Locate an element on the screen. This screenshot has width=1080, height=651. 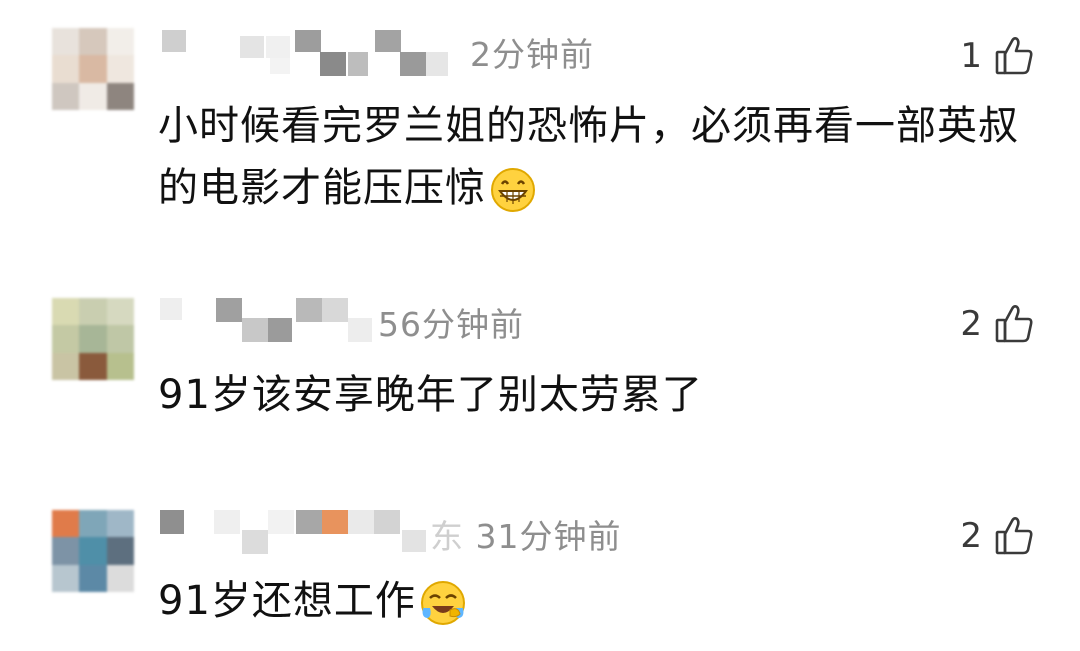
comment-text: 91岁该安享晚年了别太劳累了 is located at coordinates (598, 395).